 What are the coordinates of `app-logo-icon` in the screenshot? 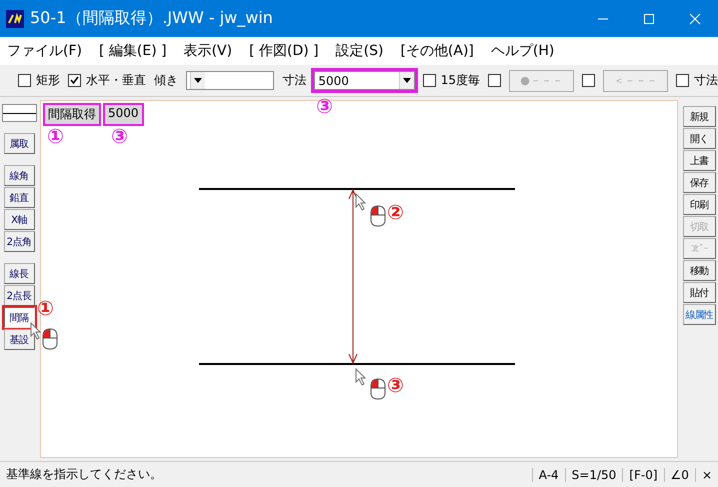 It's located at (15, 19).